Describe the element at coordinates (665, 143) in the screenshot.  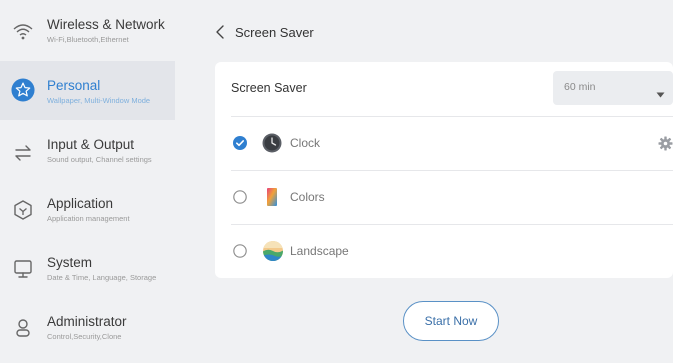
I see `gear-icon` at that location.